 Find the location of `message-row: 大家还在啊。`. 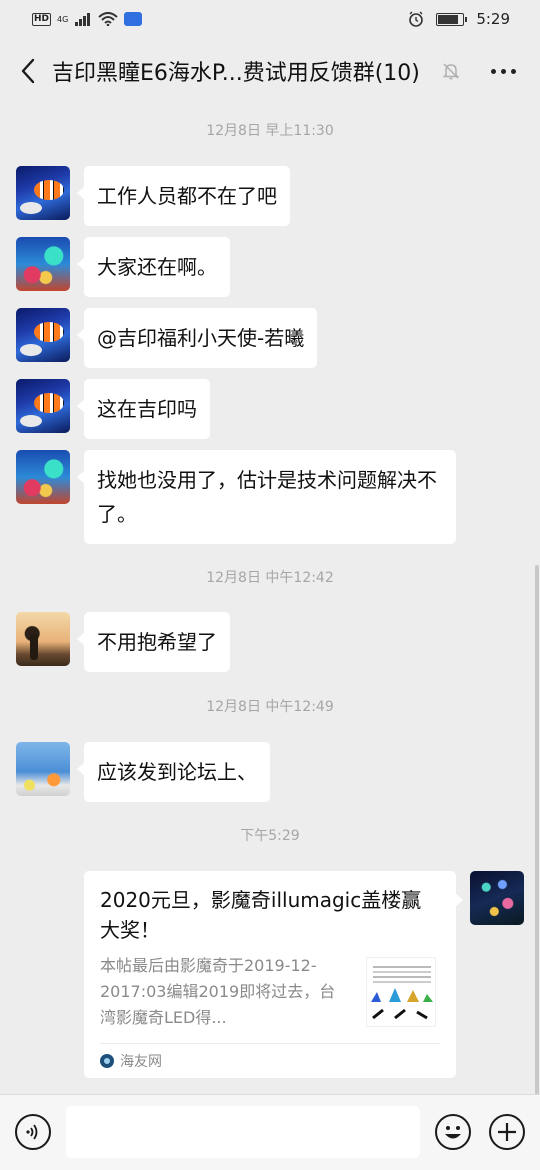

message-row: 大家还在啊。 is located at coordinates (123, 267).